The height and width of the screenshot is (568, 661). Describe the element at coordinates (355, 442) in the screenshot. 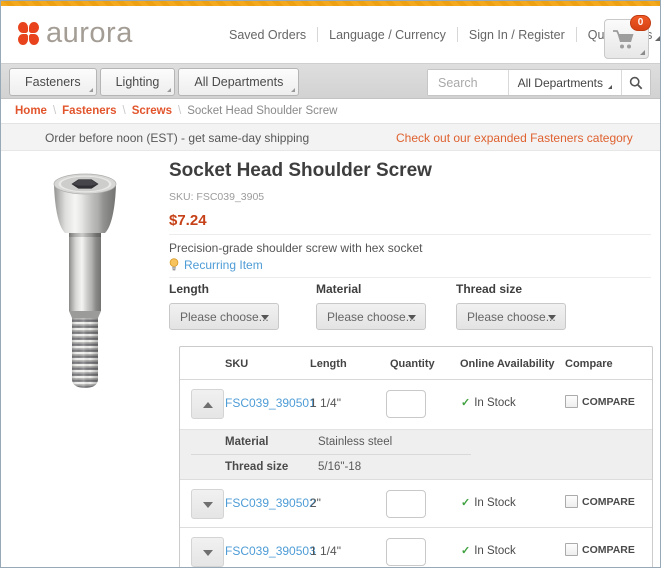

I see `detail-value: Stainless steel` at that location.